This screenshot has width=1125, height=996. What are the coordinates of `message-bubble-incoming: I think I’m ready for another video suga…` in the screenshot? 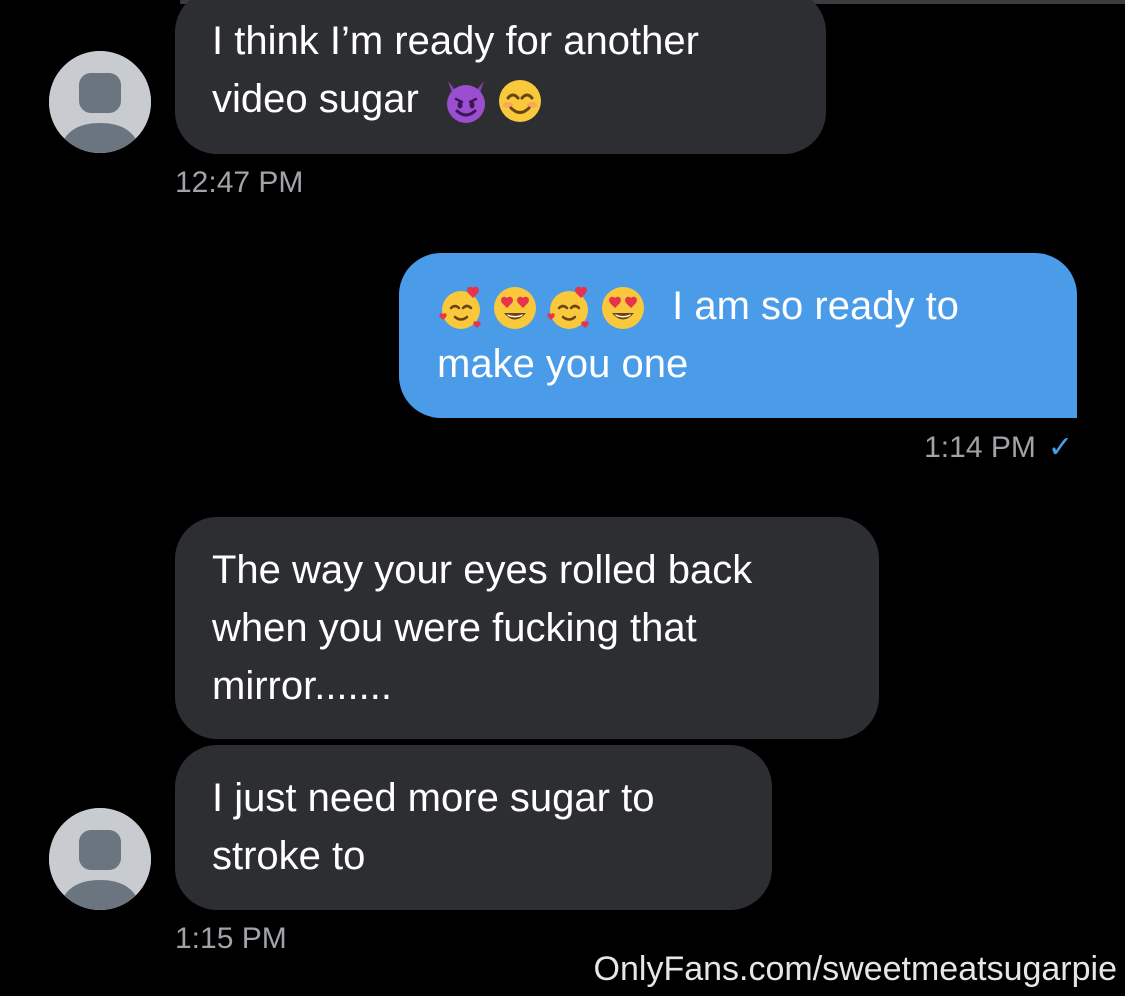 It's located at (500, 77).